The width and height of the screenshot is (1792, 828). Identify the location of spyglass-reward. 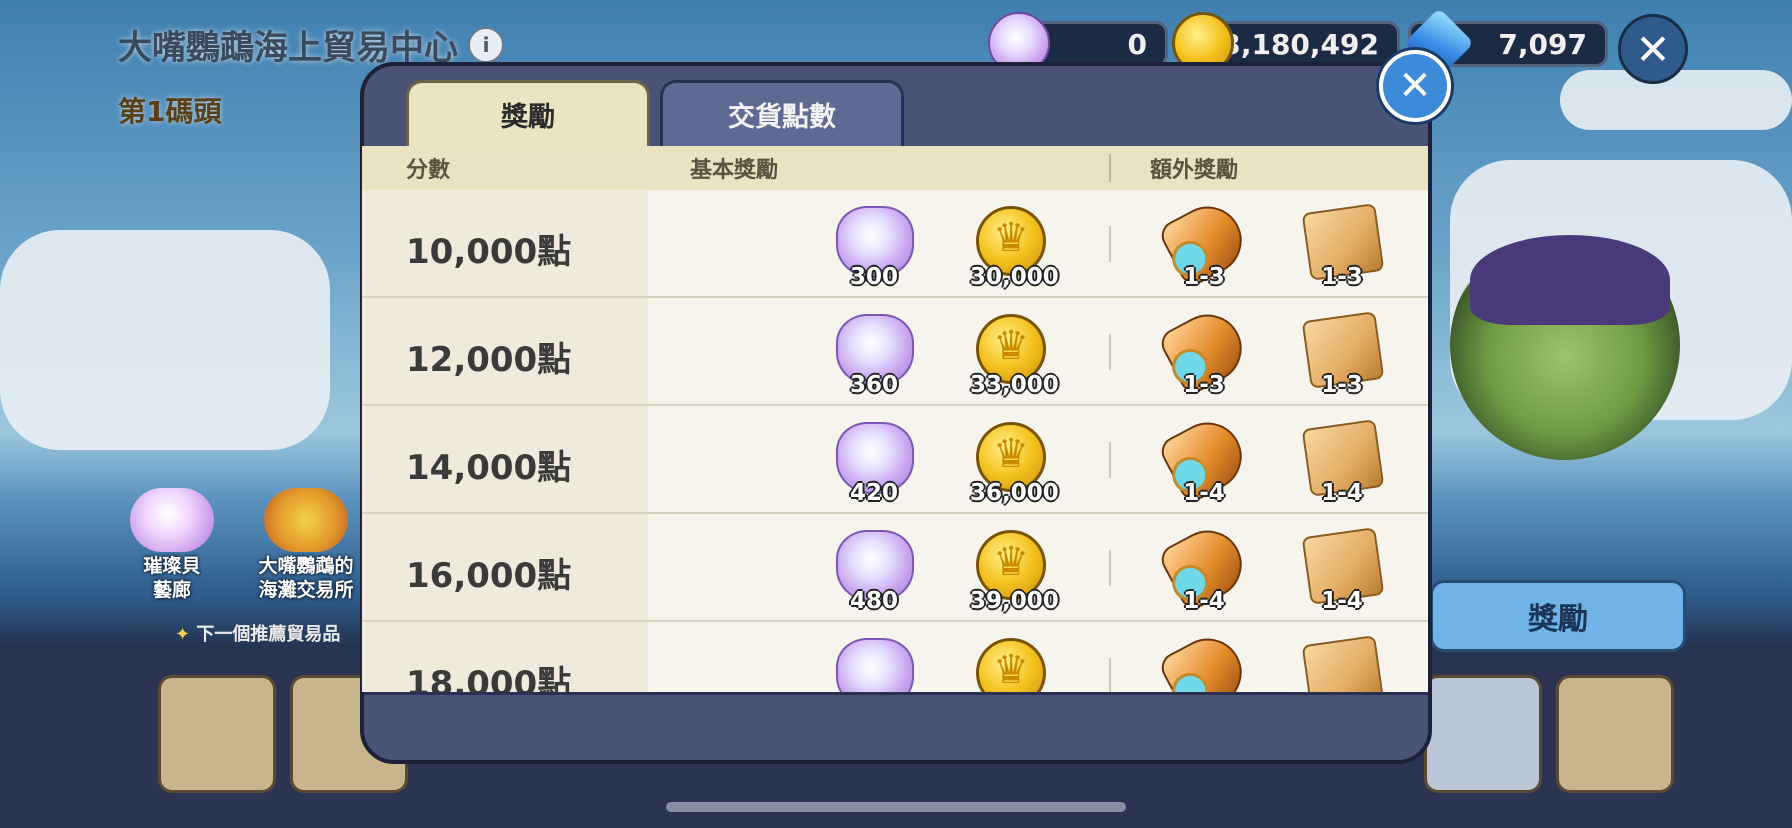
(1205, 659).